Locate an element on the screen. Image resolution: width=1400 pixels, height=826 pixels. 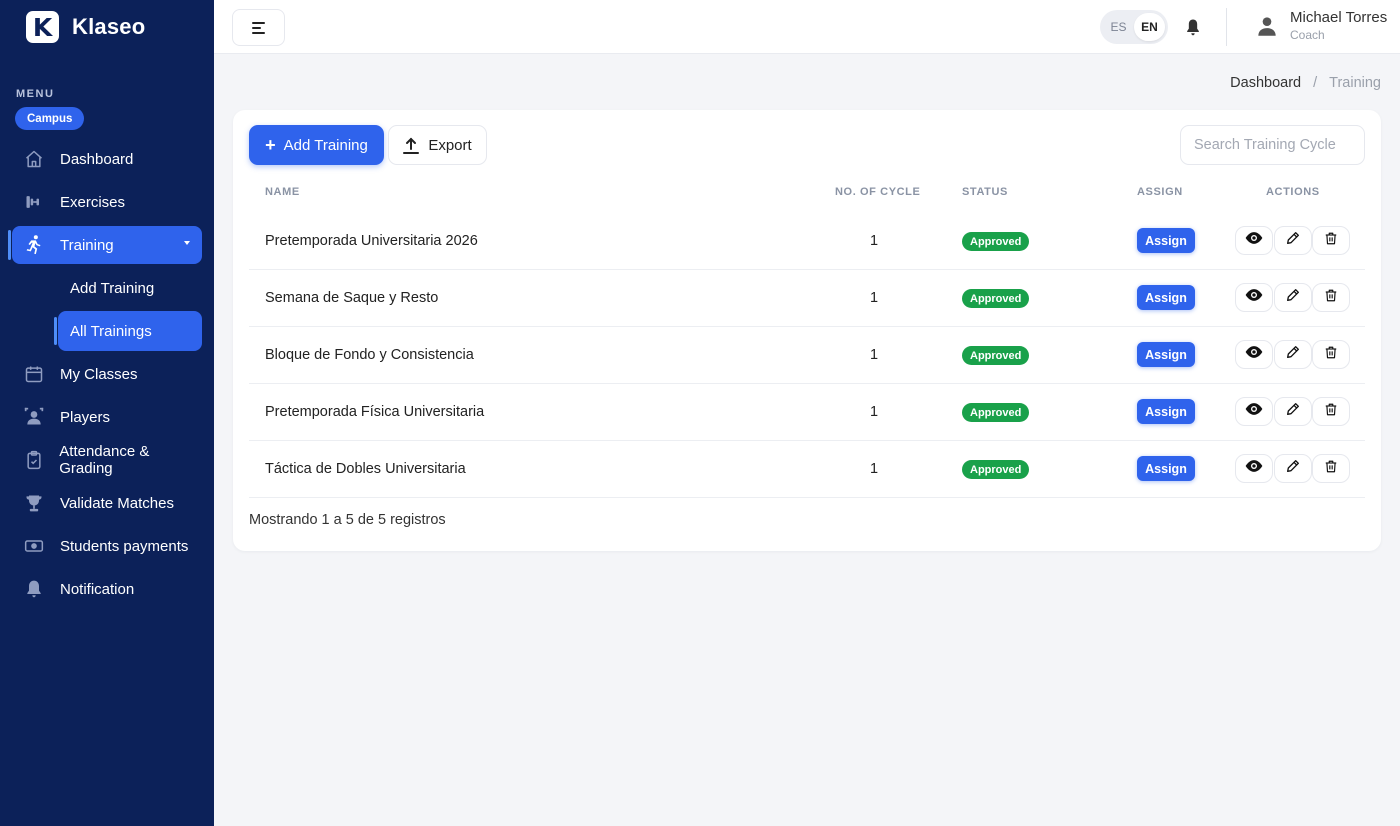
divider is located at coordinates (1226, 27).